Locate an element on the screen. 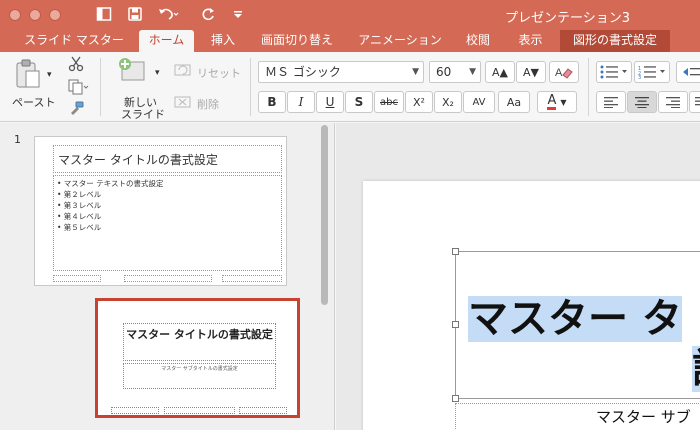 This screenshot has height=430, width=700. new-slide-icon is located at coordinates (132, 72).